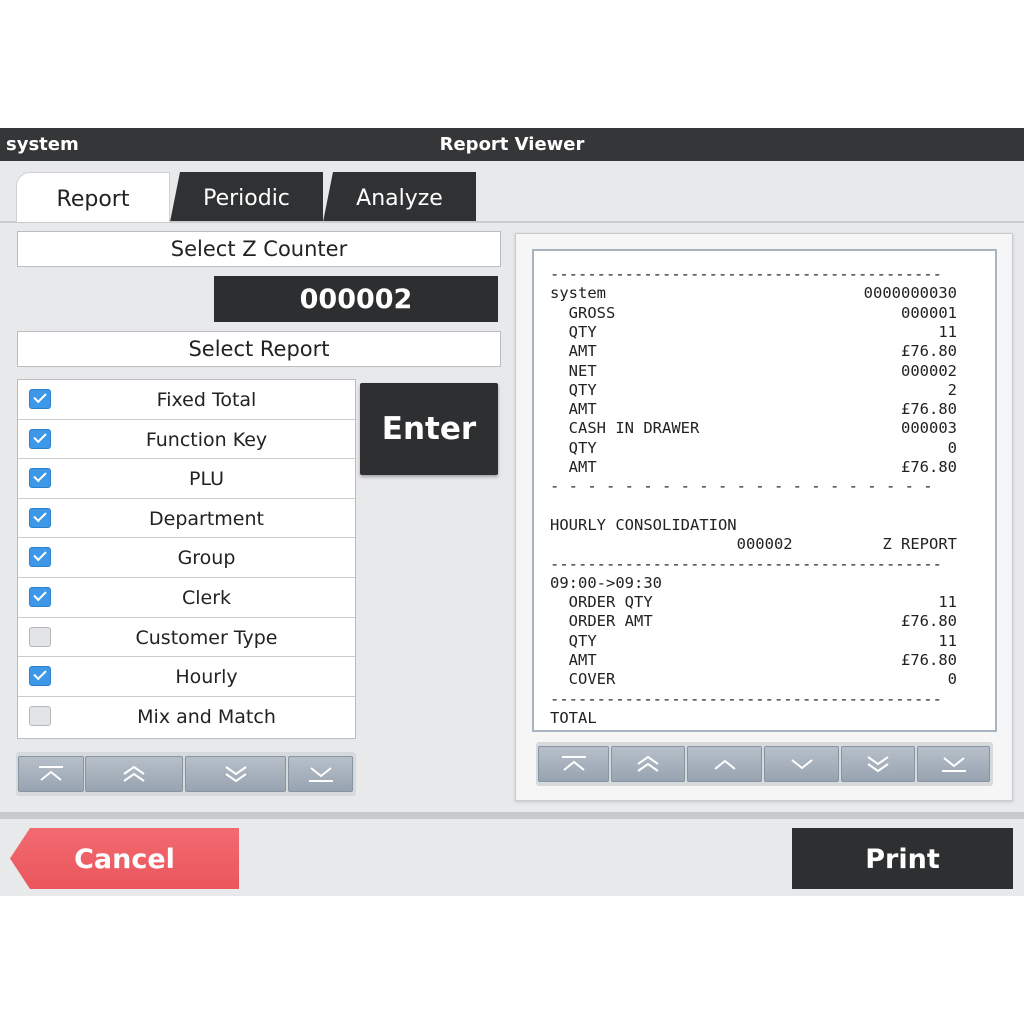 The image size is (1024, 1024). Describe the element at coordinates (186, 479) in the screenshot. I see `list-item: PLU` at that location.